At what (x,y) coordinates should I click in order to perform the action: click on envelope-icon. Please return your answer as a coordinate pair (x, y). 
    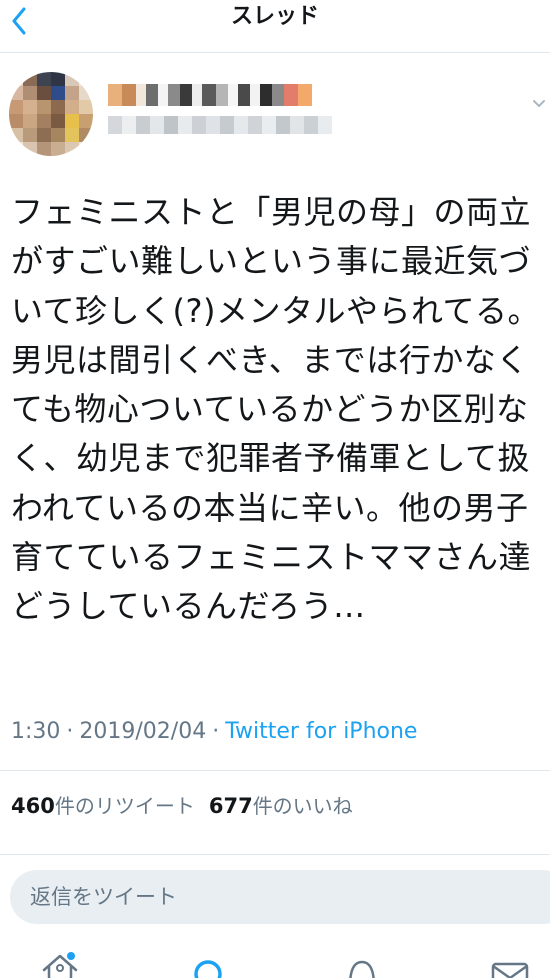
    Looking at the image, I should click on (510, 970).